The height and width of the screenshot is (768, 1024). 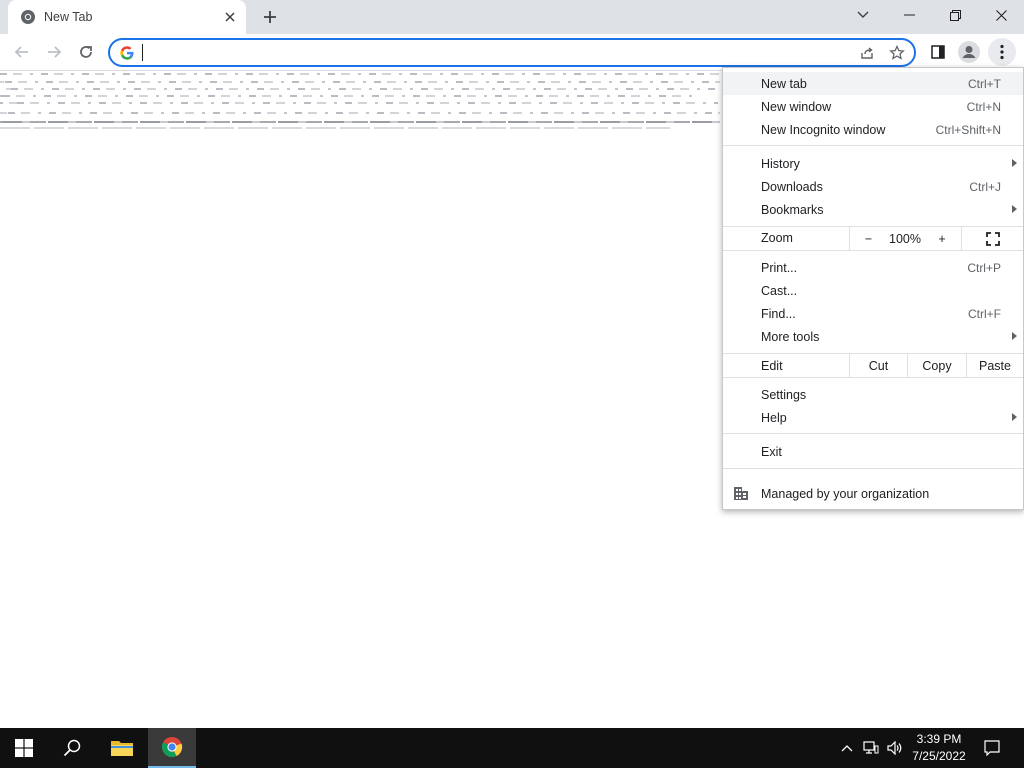 I want to click on close-window-button, so click(x=1001, y=15).